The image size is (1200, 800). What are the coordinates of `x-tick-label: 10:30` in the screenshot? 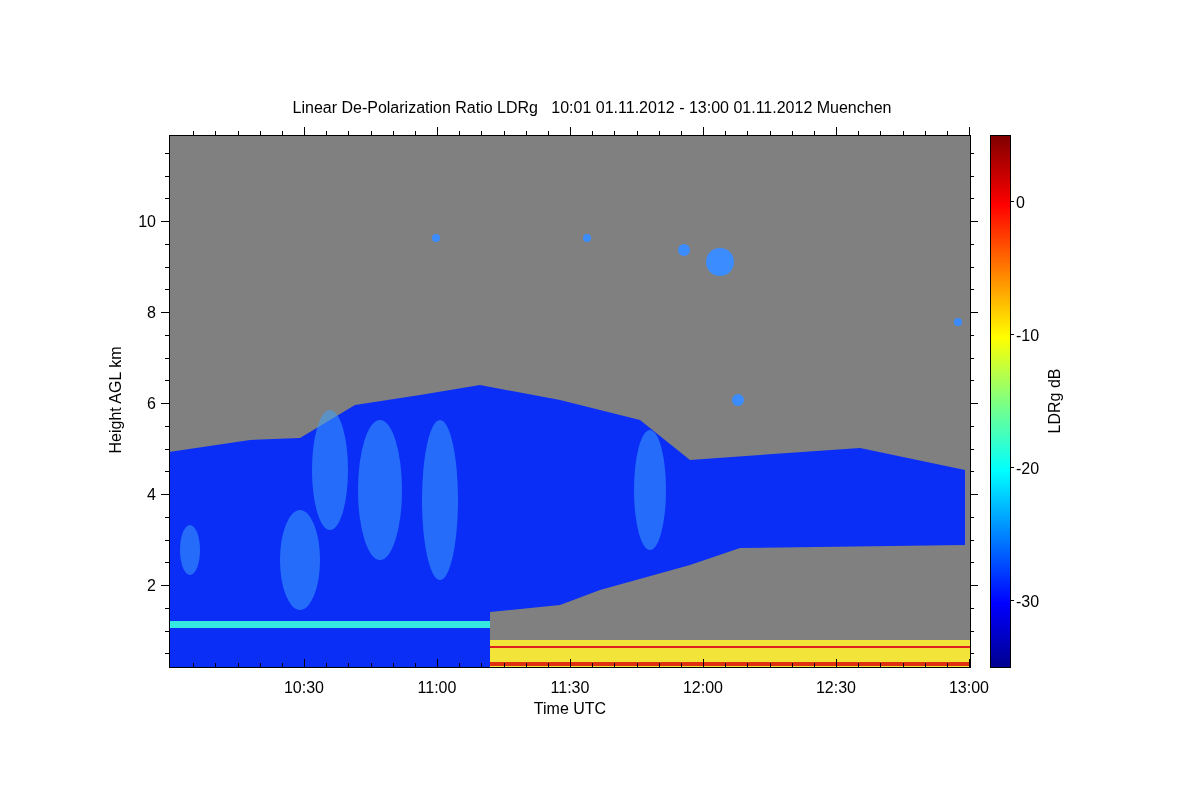 It's located at (304, 687).